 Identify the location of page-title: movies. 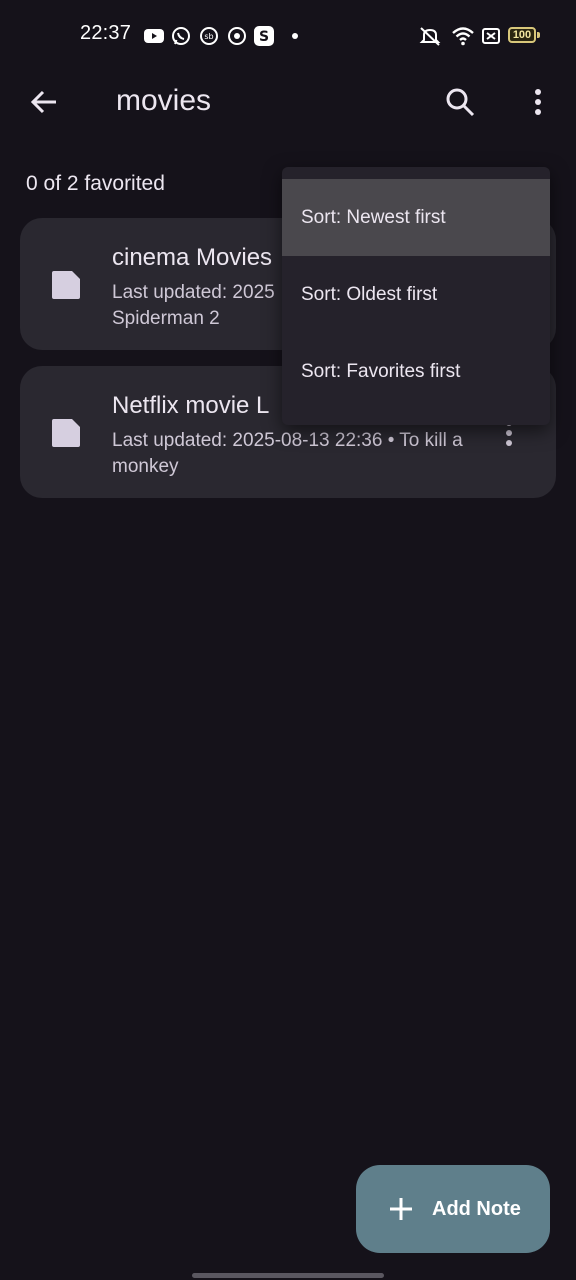
(164, 100).